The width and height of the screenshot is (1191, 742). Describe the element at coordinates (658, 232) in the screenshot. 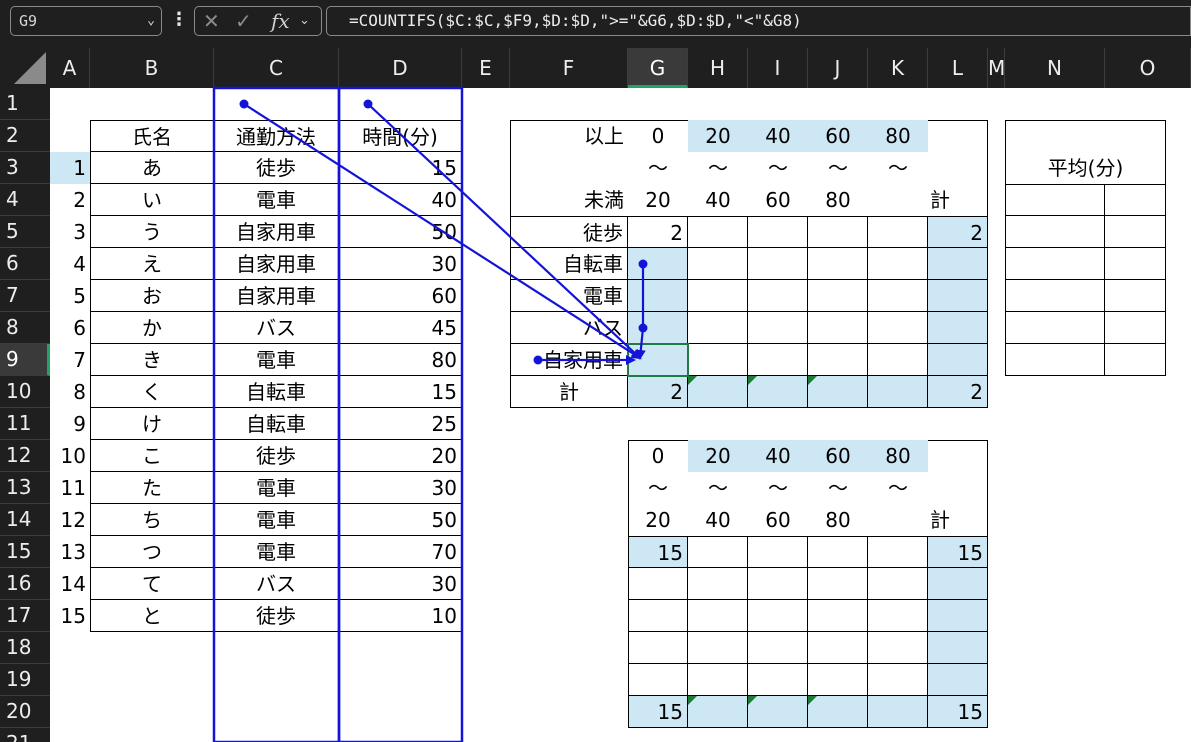

I see `count-cell: 2` at that location.